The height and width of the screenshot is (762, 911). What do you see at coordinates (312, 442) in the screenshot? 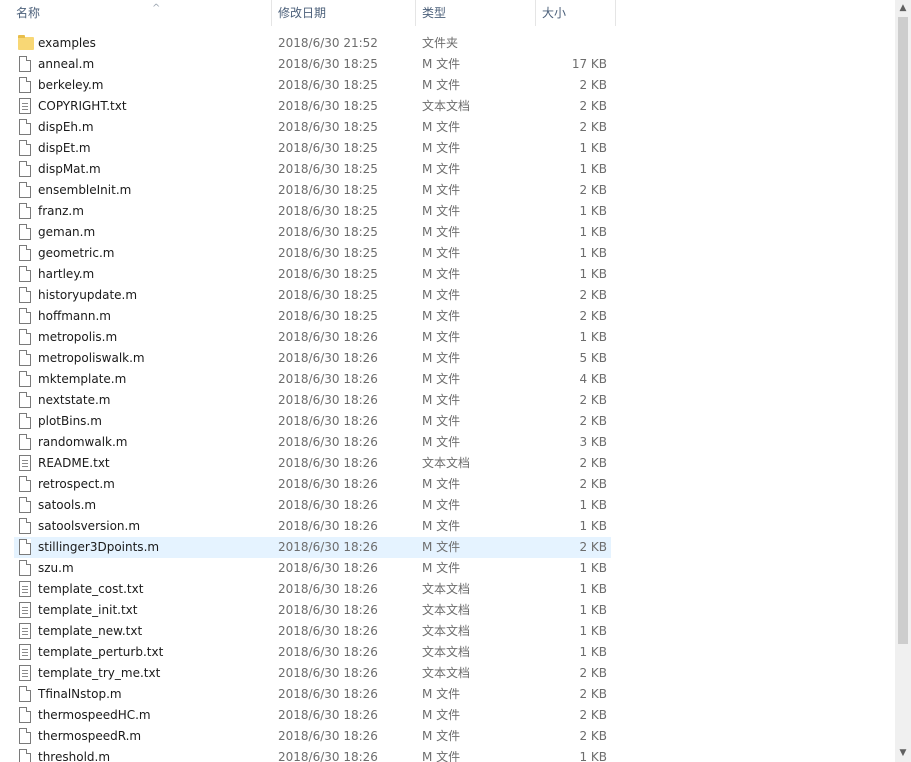
I see `file-row: randomwalk.m 2018/6/30 18:26 M 文件 3 KB` at bounding box center [312, 442].